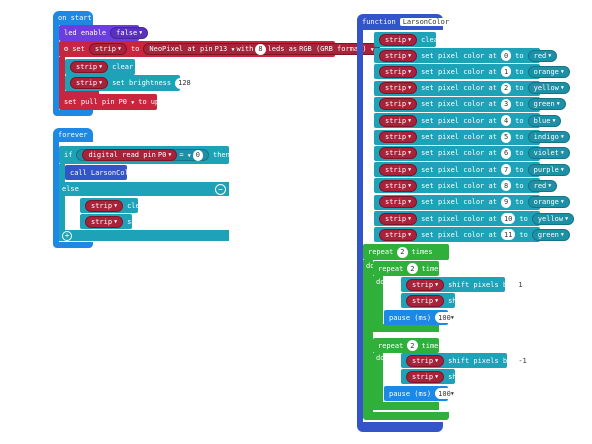 This screenshot has height=444, width=592. I want to click on forever-block: forever, so click(73, 135).